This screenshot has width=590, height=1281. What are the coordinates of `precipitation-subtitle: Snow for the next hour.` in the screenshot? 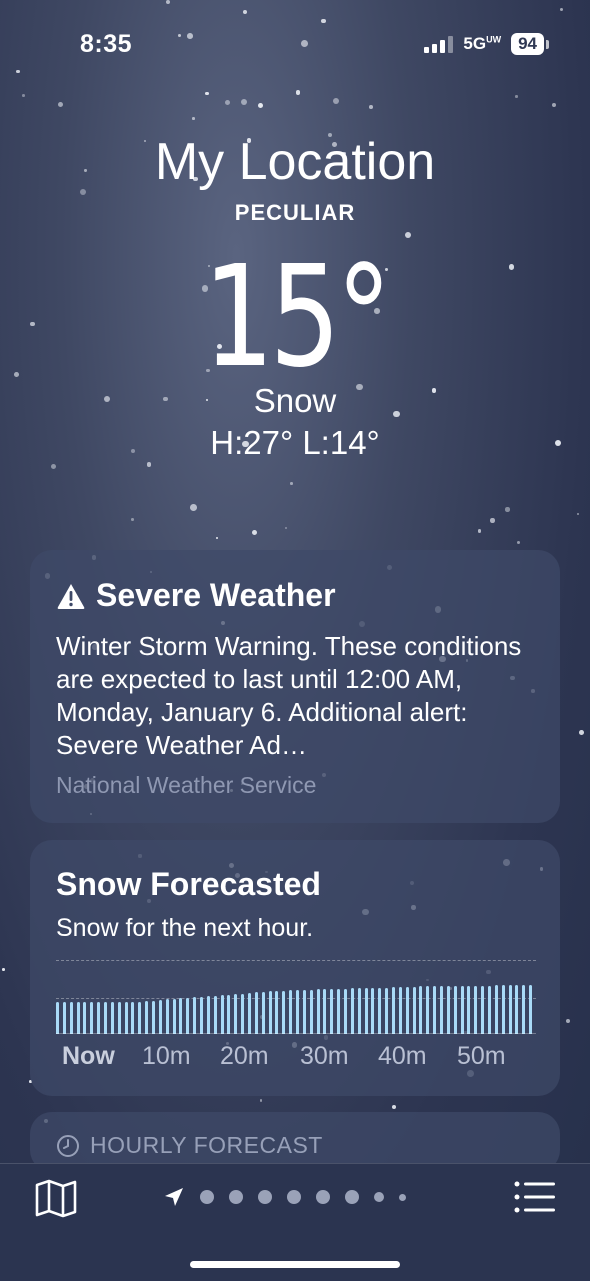 It's located at (185, 928).